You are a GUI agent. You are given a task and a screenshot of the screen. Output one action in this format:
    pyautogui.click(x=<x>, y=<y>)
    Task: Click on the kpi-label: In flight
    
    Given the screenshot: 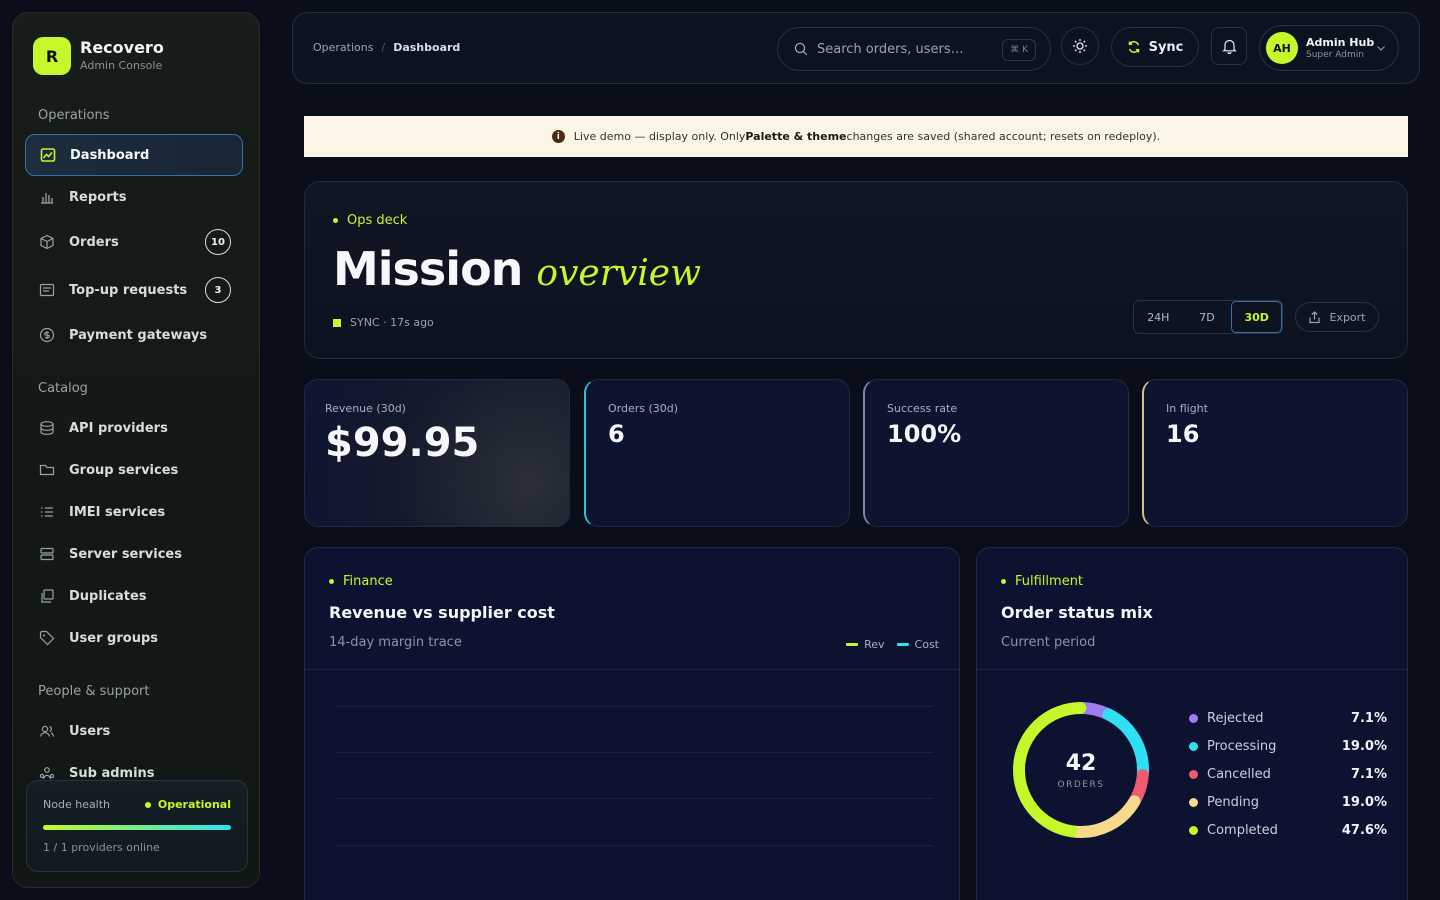 What is the action you would take?
    pyautogui.click(x=1187, y=408)
    